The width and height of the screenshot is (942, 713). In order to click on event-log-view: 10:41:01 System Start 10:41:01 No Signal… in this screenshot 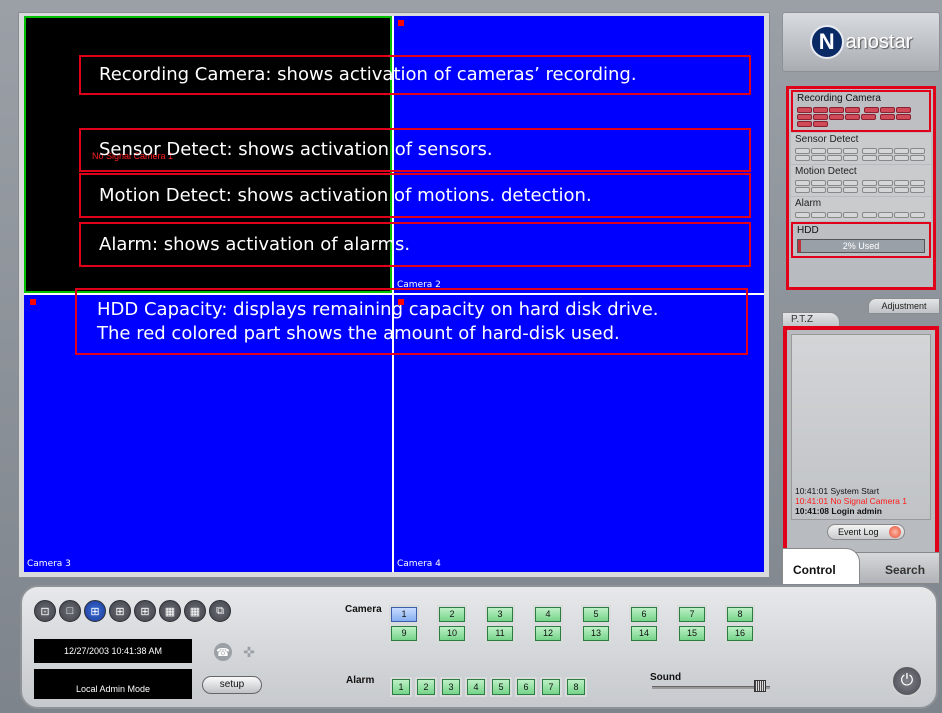, I will do `click(861, 427)`.